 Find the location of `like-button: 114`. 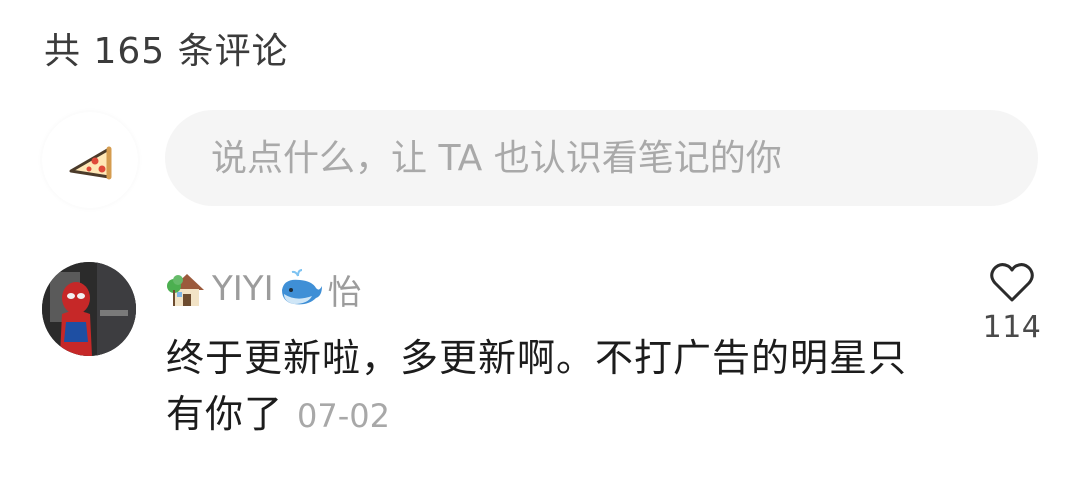

like-button: 114 is located at coordinates (1012, 303).